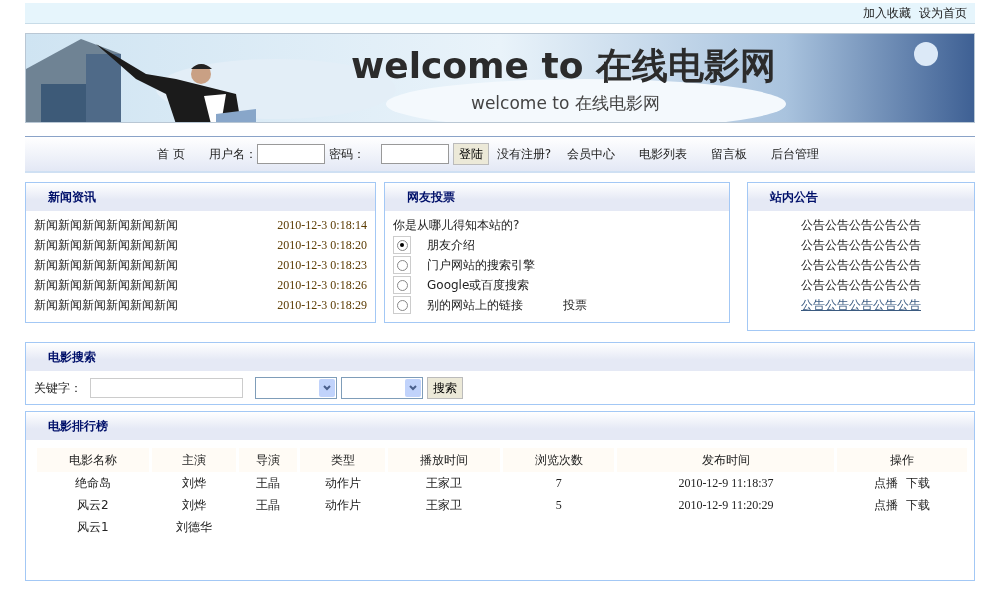 This screenshot has height=590, width=1002. I want to click on register-link: 没有注册?, so click(524, 154).